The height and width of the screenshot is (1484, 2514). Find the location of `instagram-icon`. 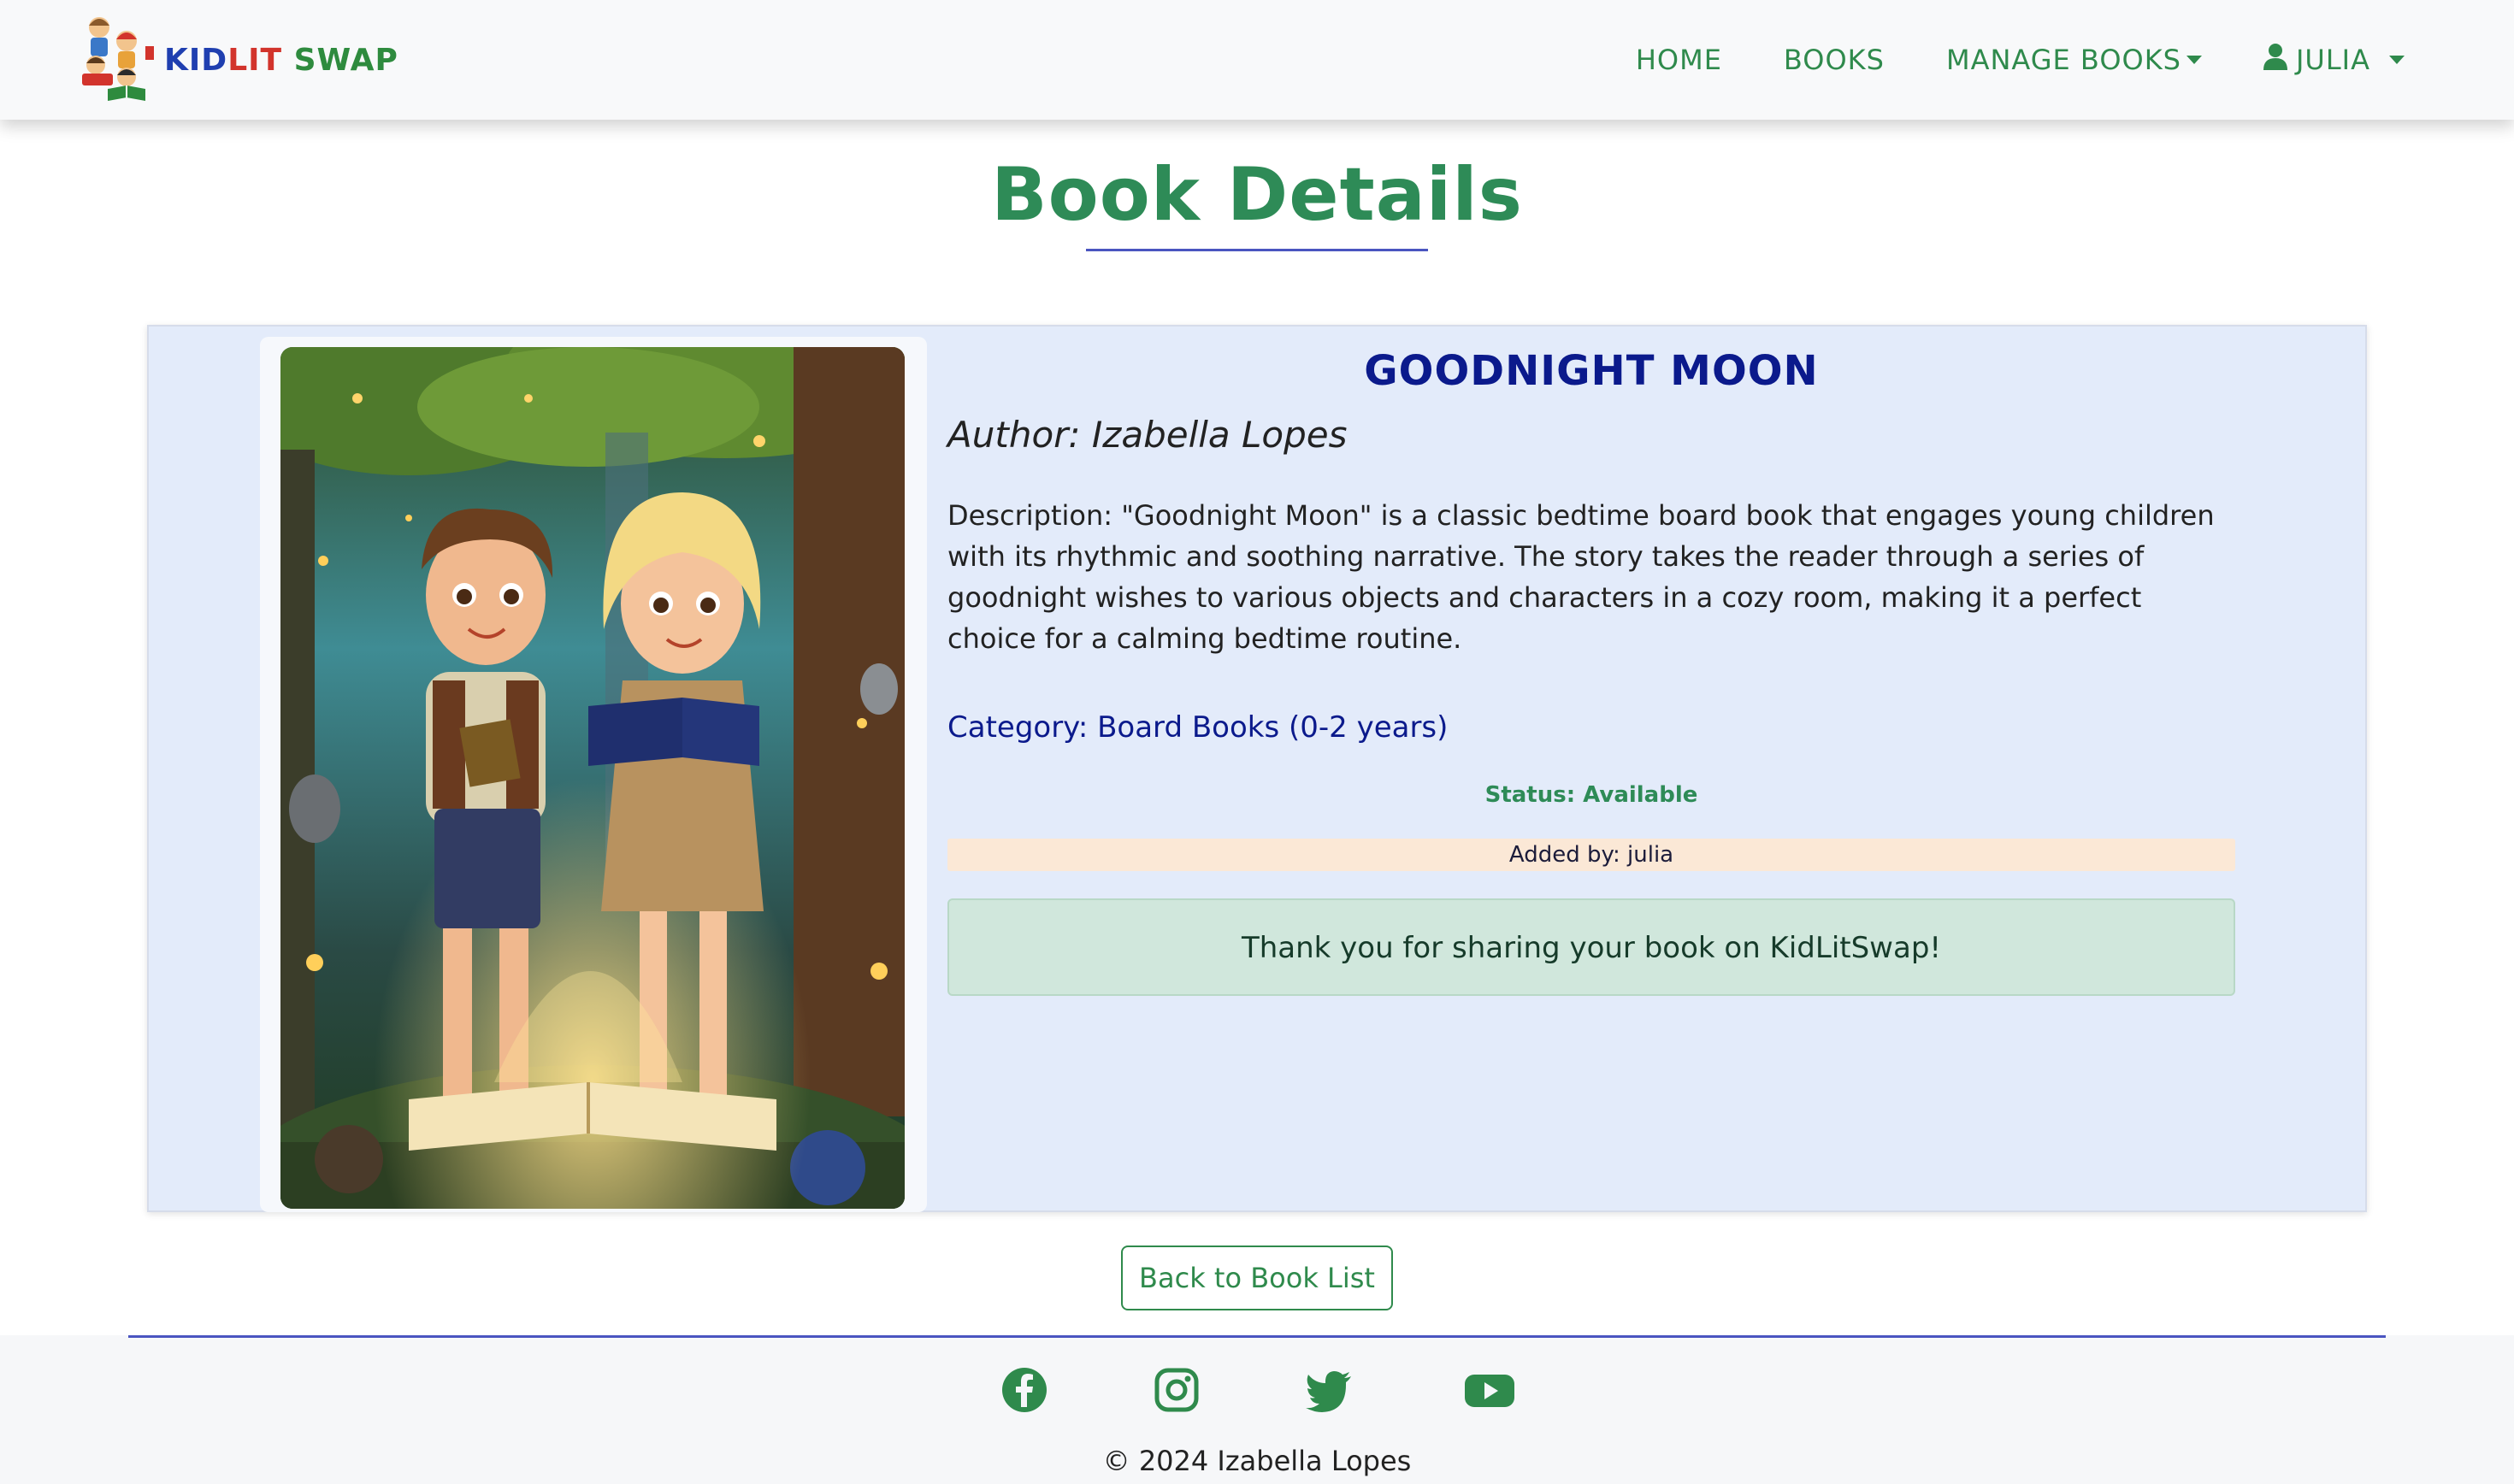

instagram-icon is located at coordinates (1177, 1390).